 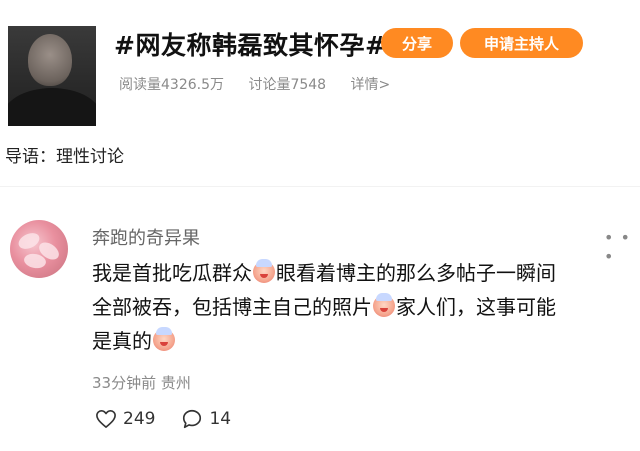 I want to click on heart-icon, so click(x=106, y=419).